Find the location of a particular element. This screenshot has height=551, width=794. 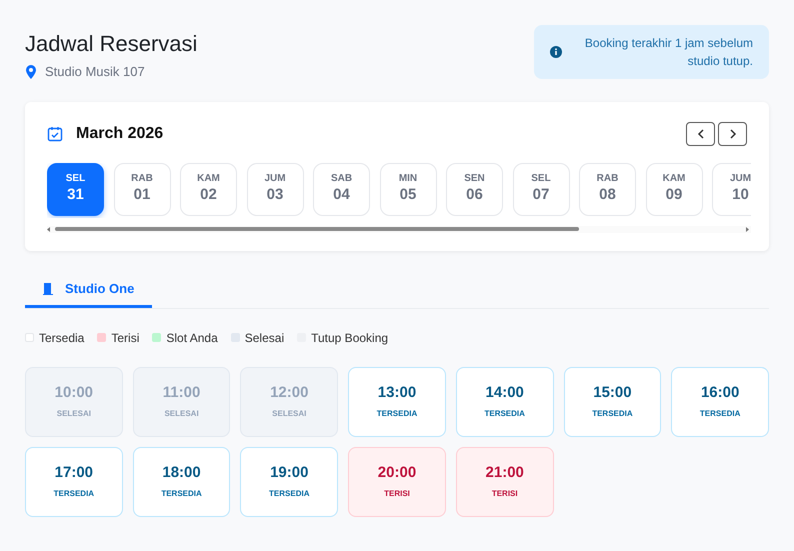

time-slot: 15:00 TERSEDIA is located at coordinates (613, 401).